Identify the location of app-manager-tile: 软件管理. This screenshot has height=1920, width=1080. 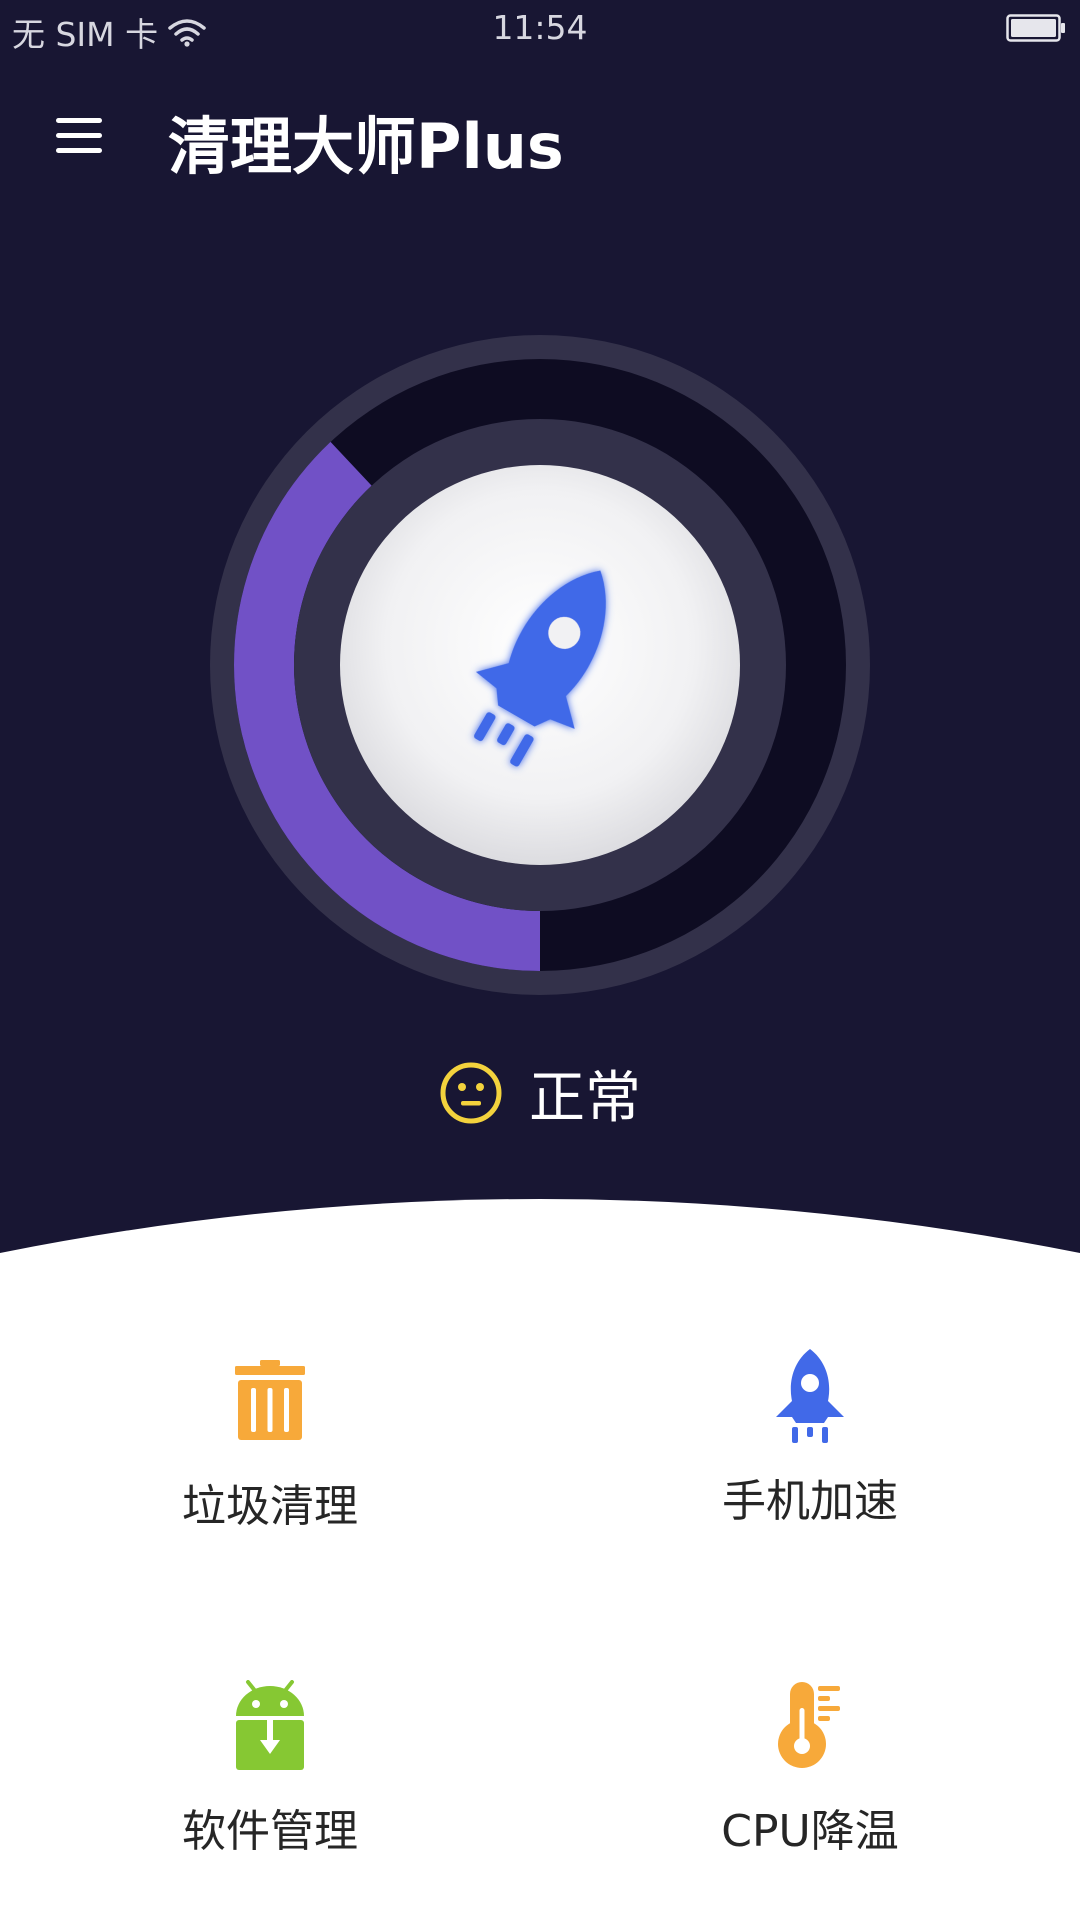
(270, 1785).